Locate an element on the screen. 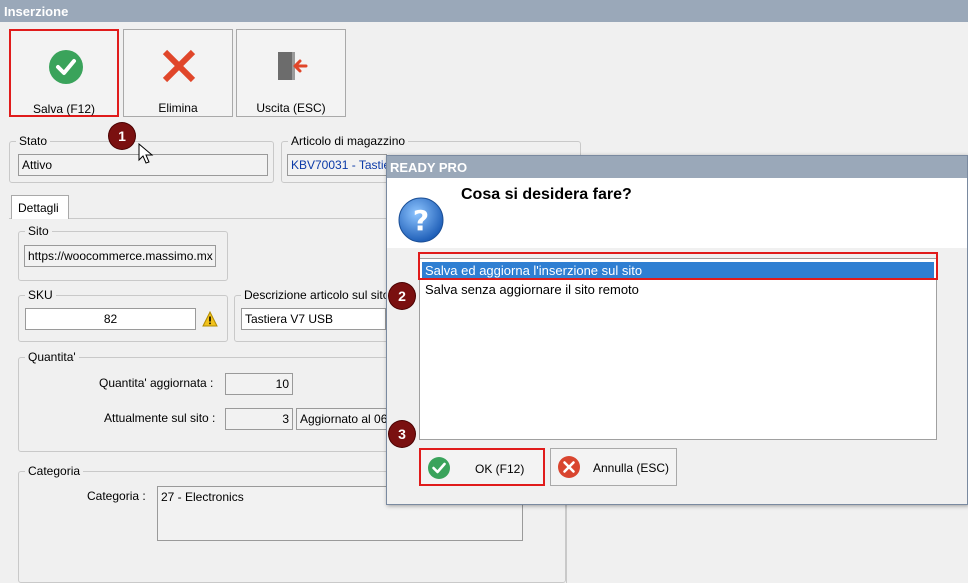 The width and height of the screenshot is (968, 583). question-icon: ? is located at coordinates (421, 220).